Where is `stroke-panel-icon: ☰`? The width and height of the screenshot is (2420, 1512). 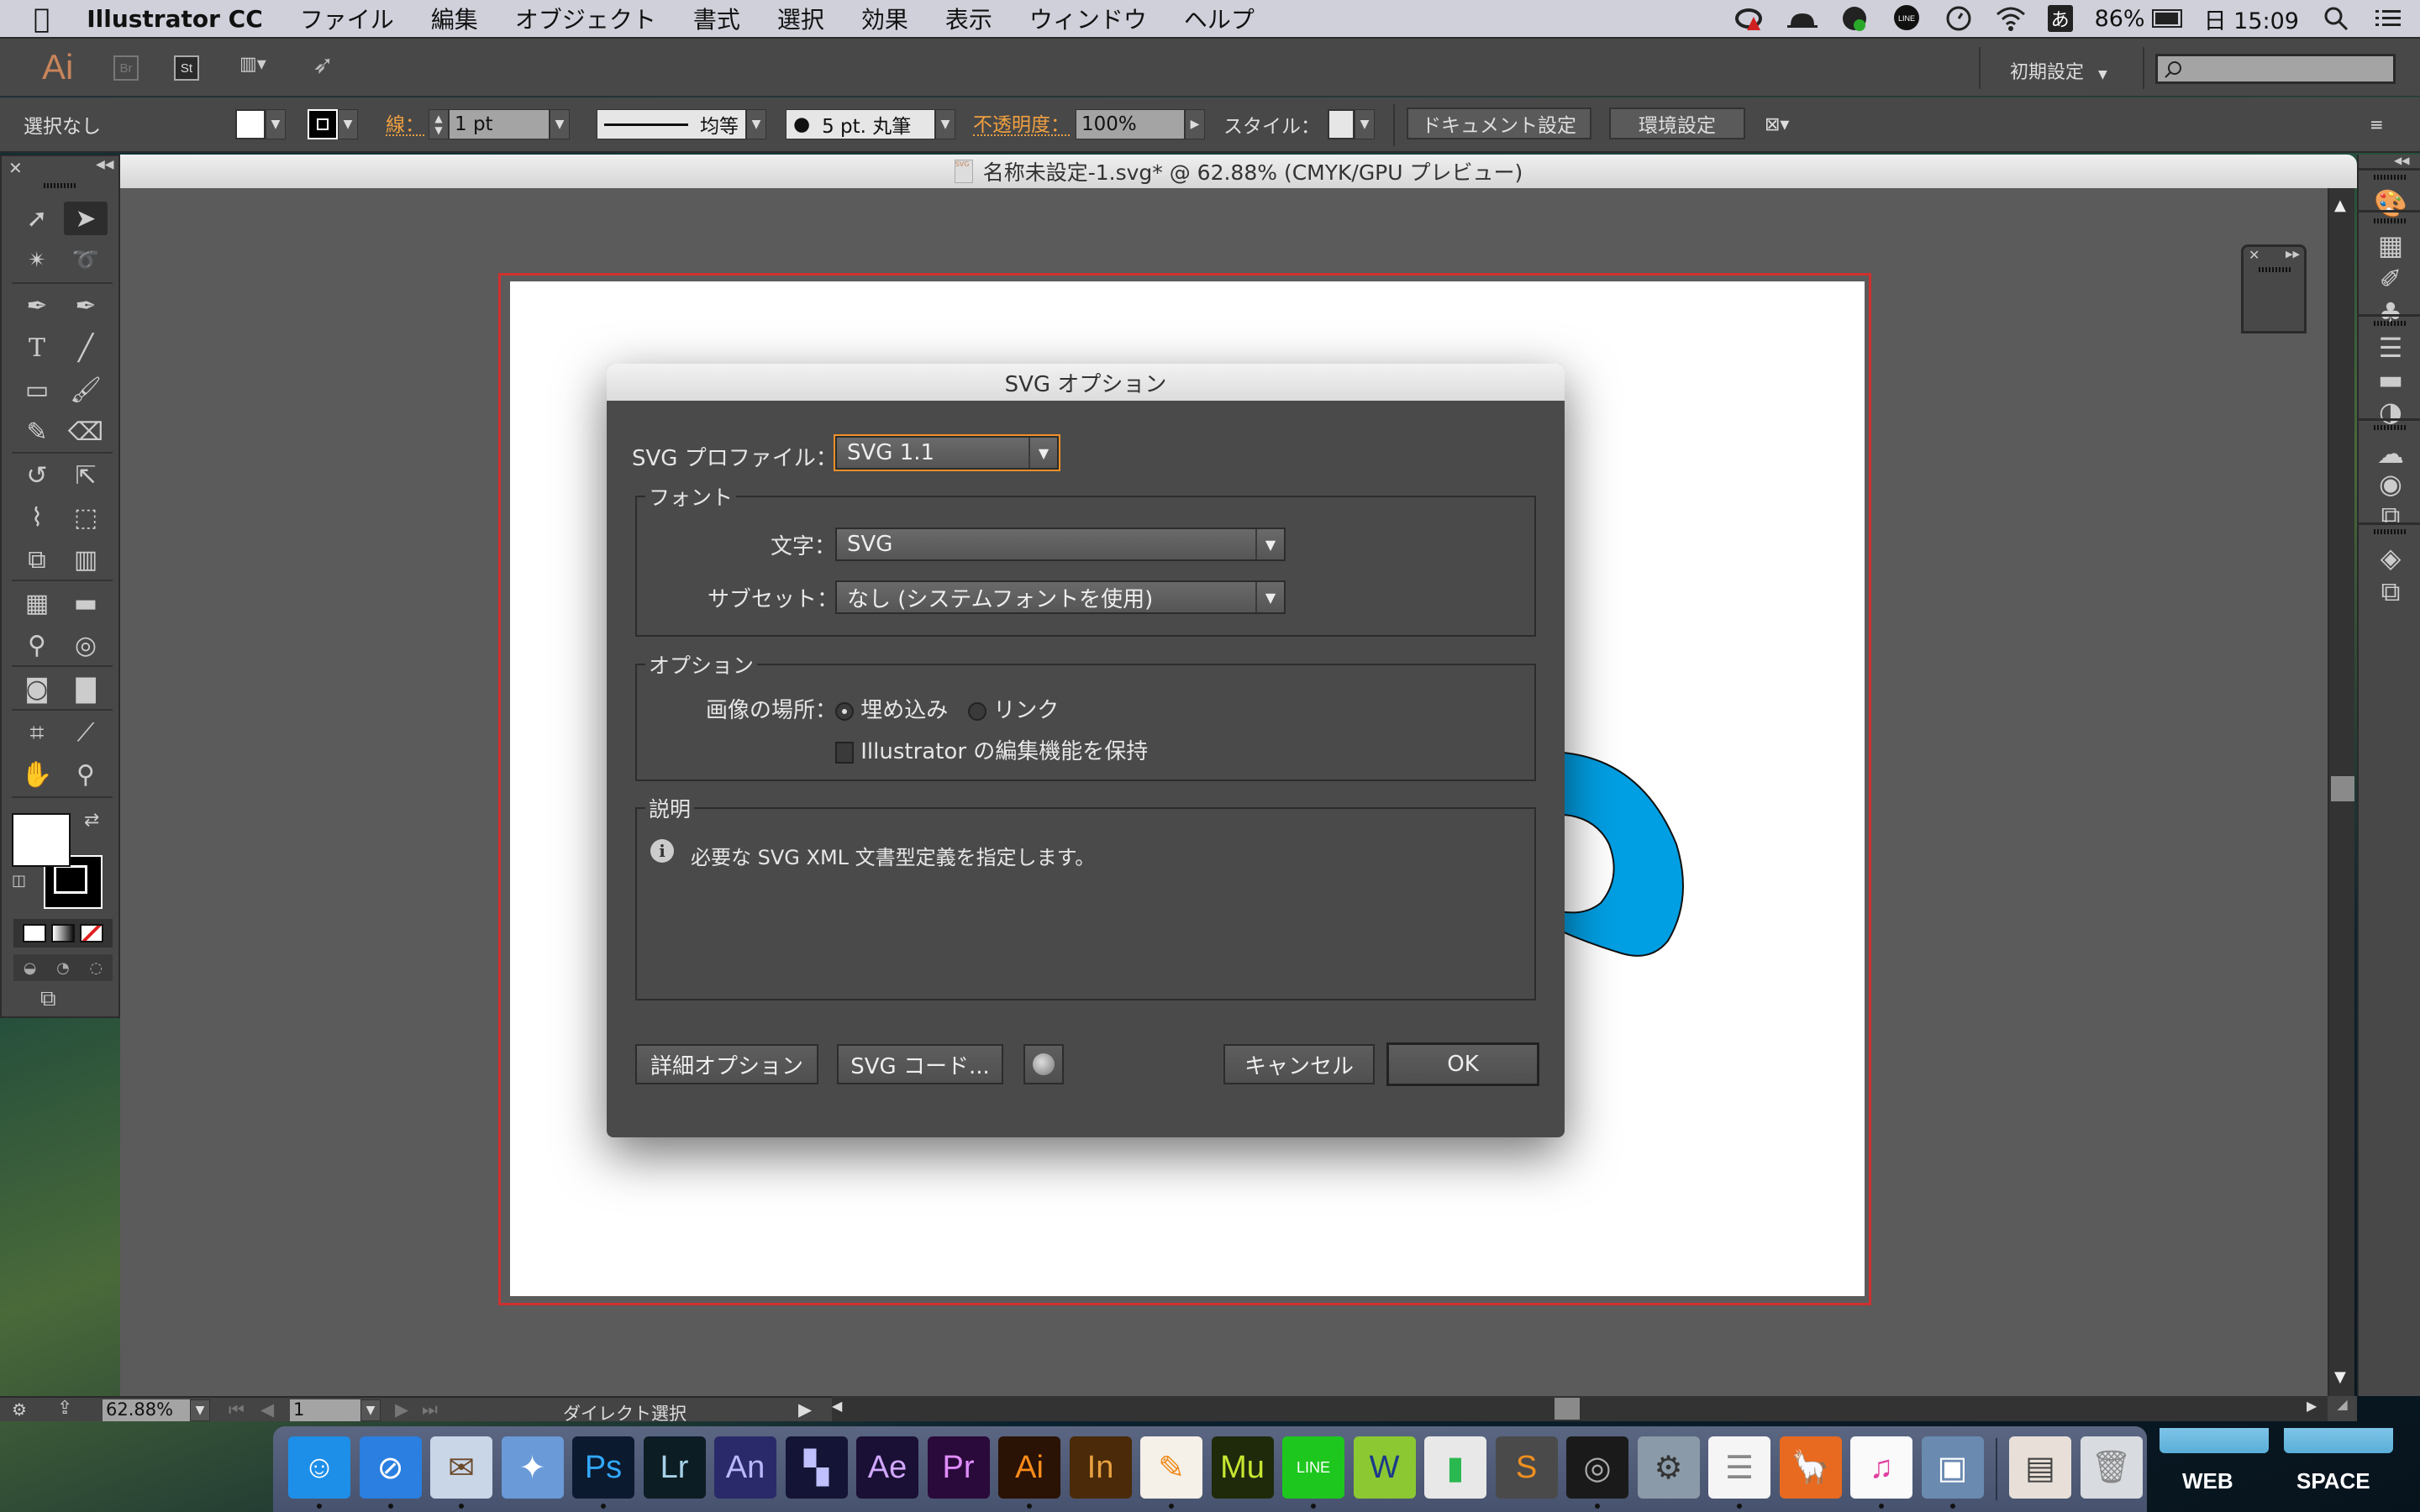 stroke-panel-icon: ☰ is located at coordinates (2390, 348).